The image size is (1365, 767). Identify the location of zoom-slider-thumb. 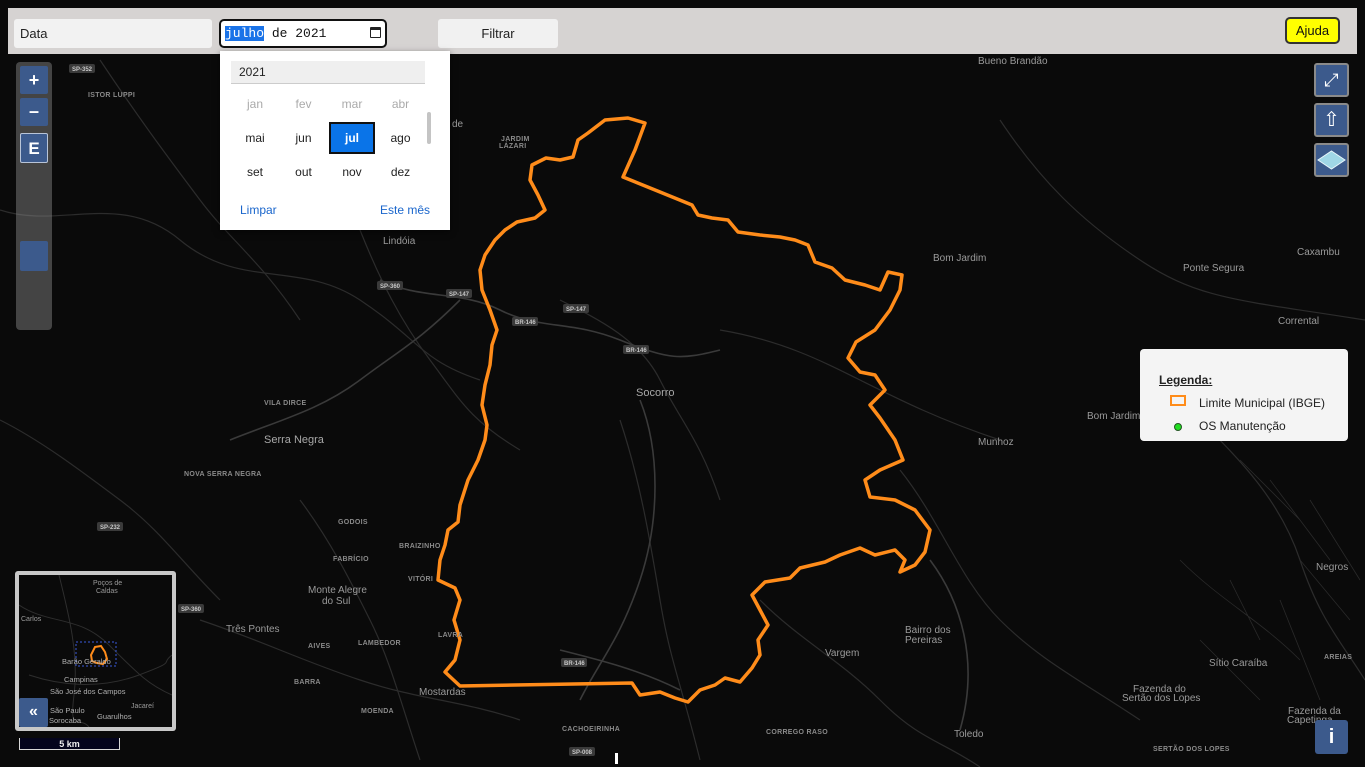
(34, 256).